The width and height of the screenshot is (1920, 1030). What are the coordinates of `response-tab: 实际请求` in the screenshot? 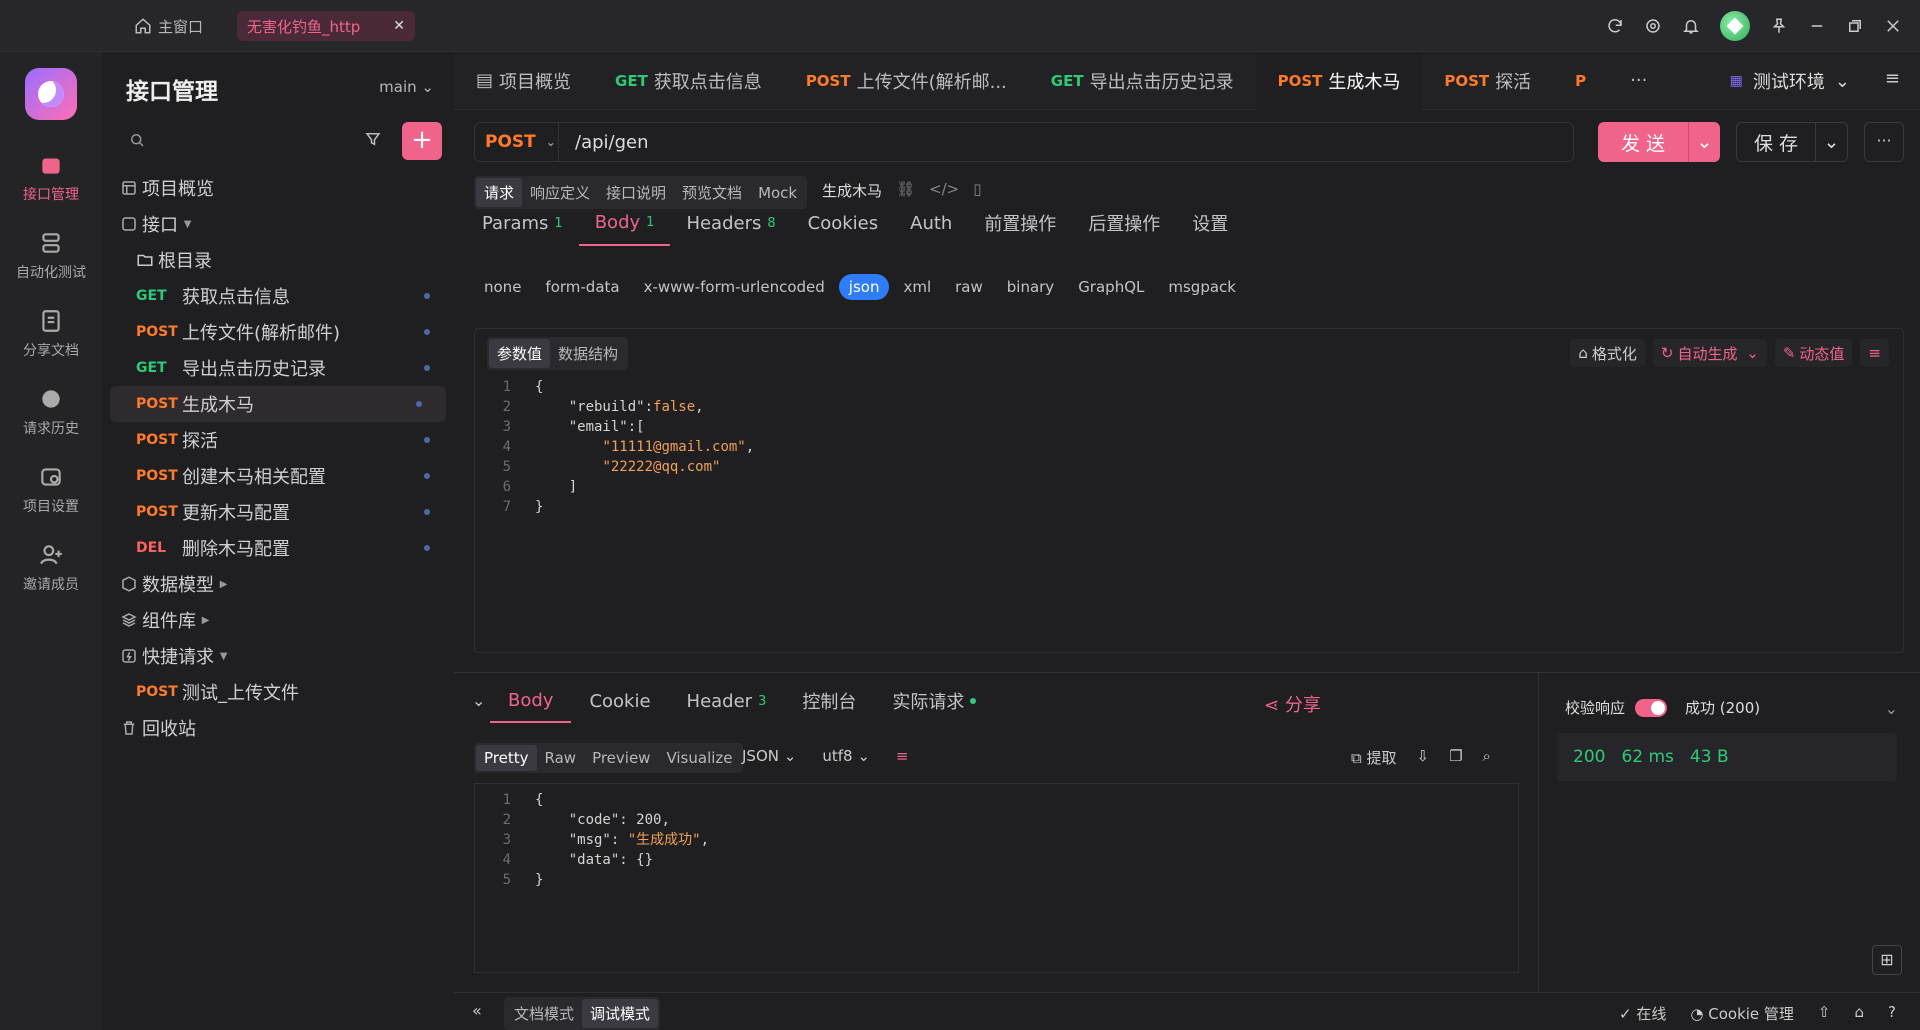 It's located at (934, 701).